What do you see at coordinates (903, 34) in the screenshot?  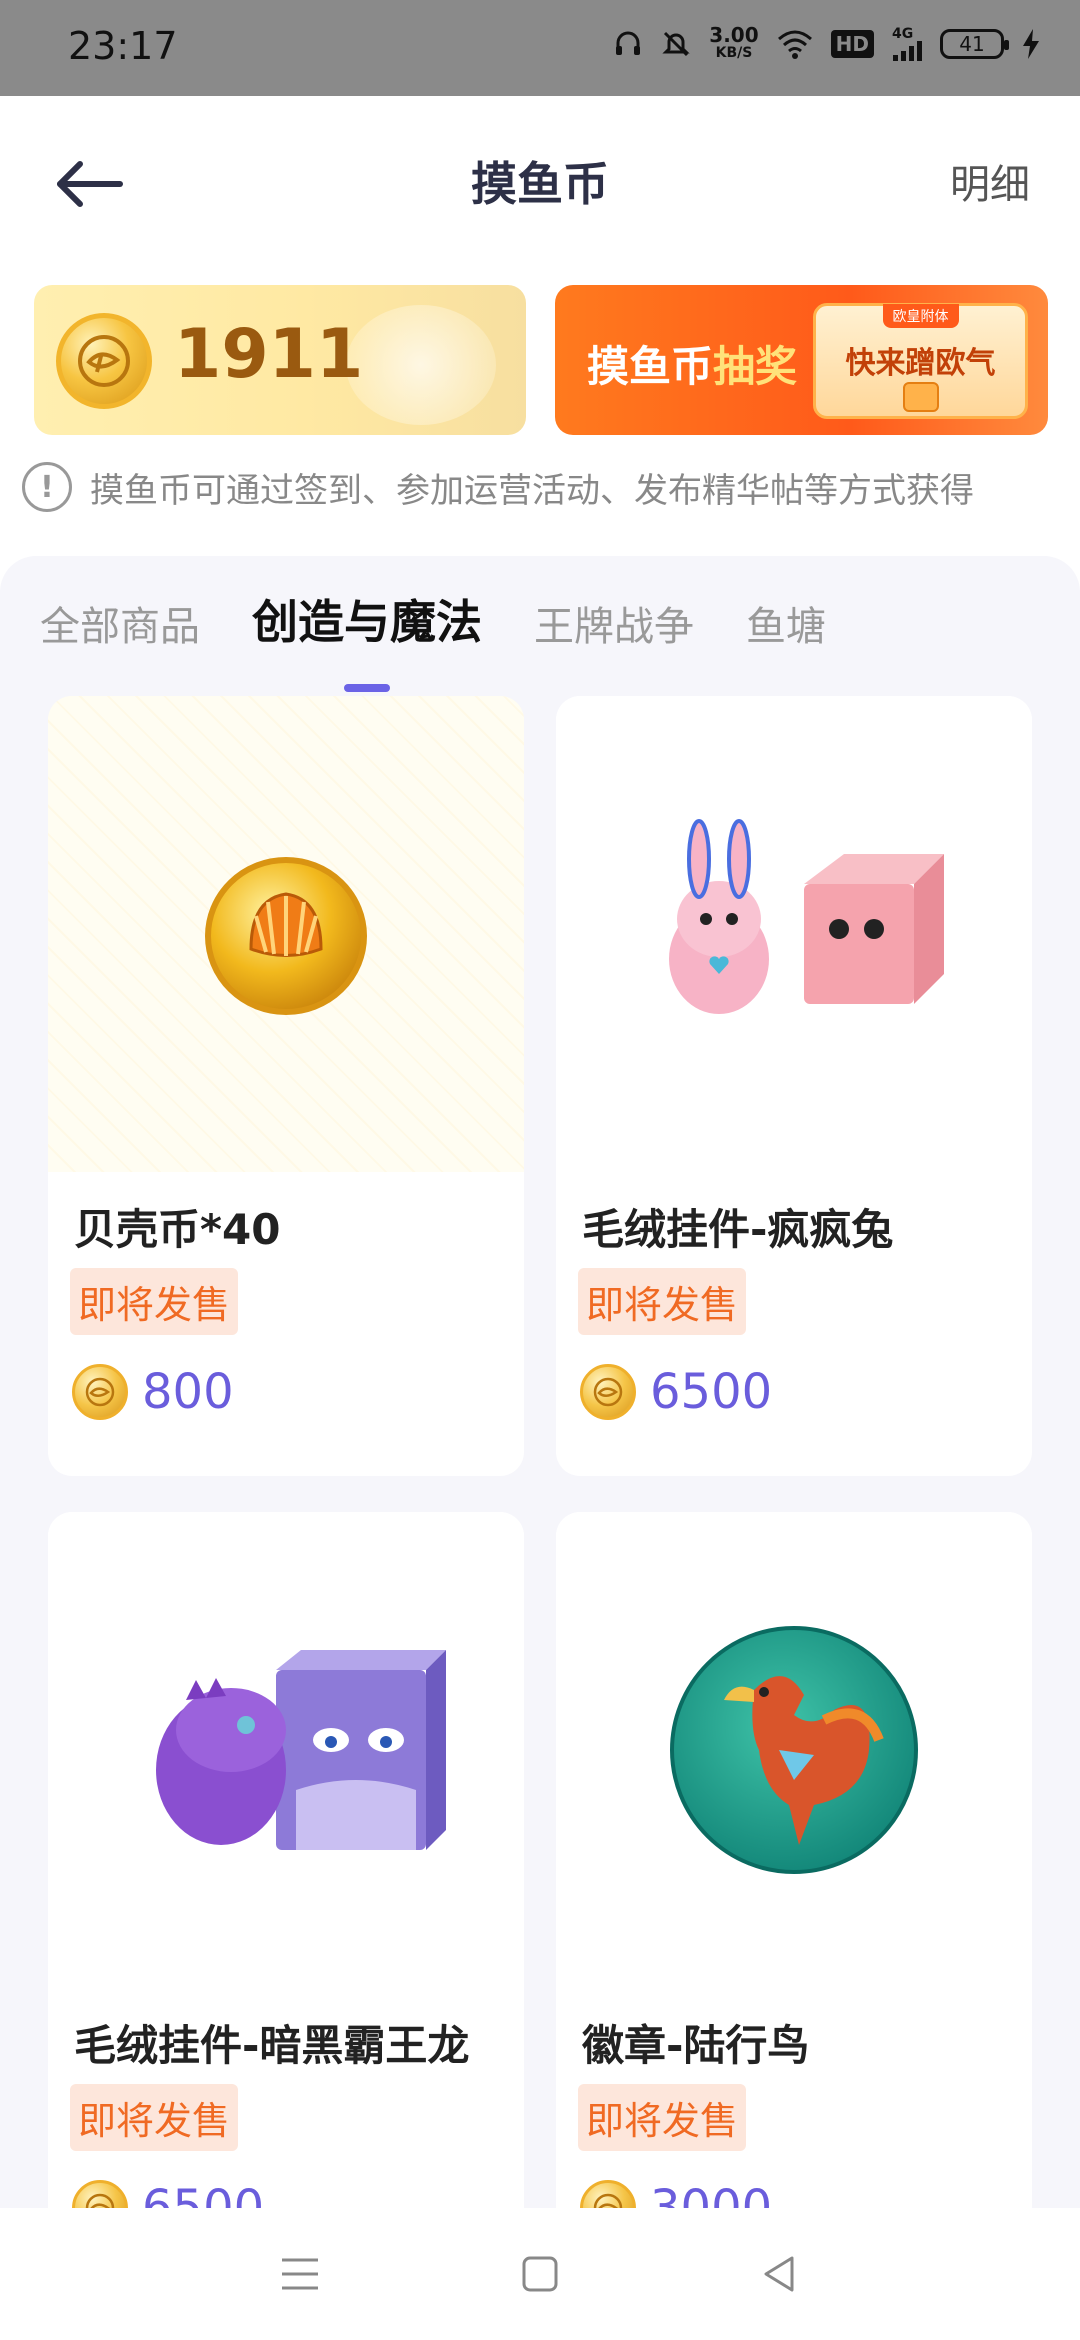 I see `network-type: 4G` at bounding box center [903, 34].